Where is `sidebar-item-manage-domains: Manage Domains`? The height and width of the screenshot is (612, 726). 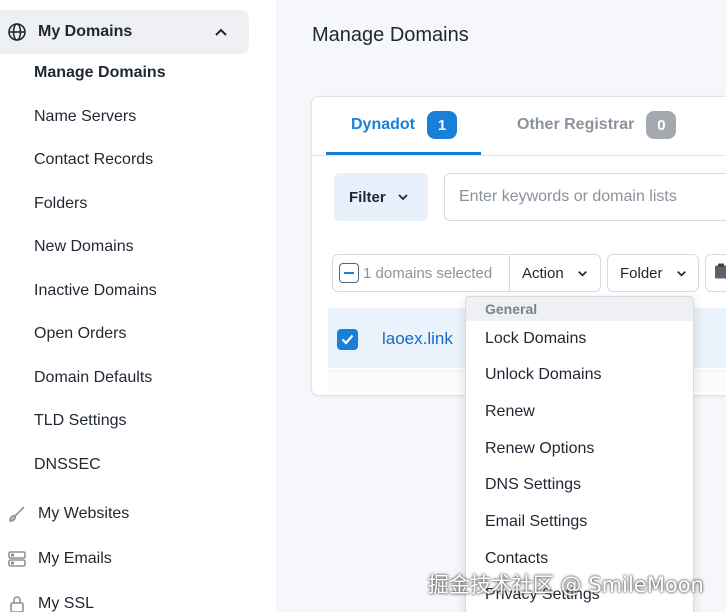 sidebar-item-manage-domains: Manage Domains is located at coordinates (100, 73).